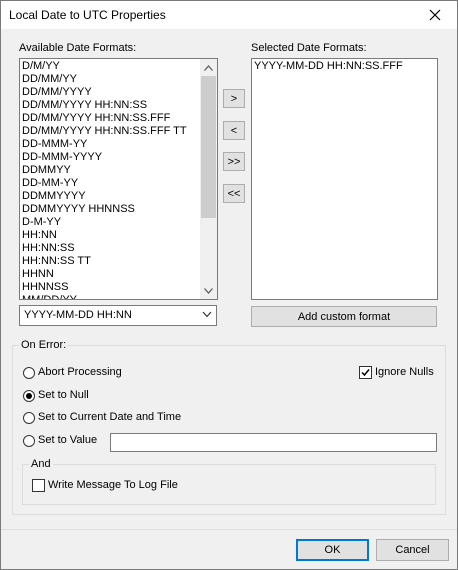 Image resolution: width=458 pixels, height=570 pixels. I want to click on list-item: HHNNSS, so click(118, 287).